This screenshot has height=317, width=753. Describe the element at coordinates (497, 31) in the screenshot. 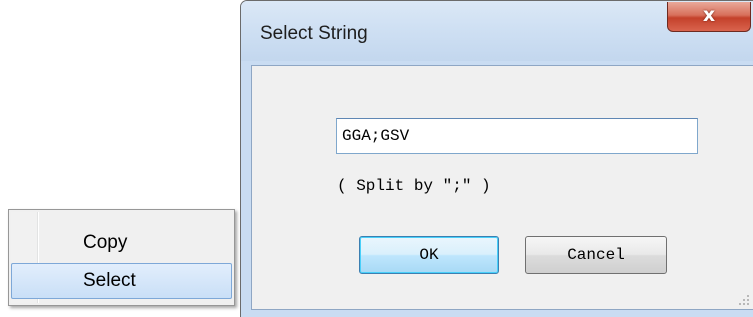

I see `dialog-titlebar: Select String x` at that location.